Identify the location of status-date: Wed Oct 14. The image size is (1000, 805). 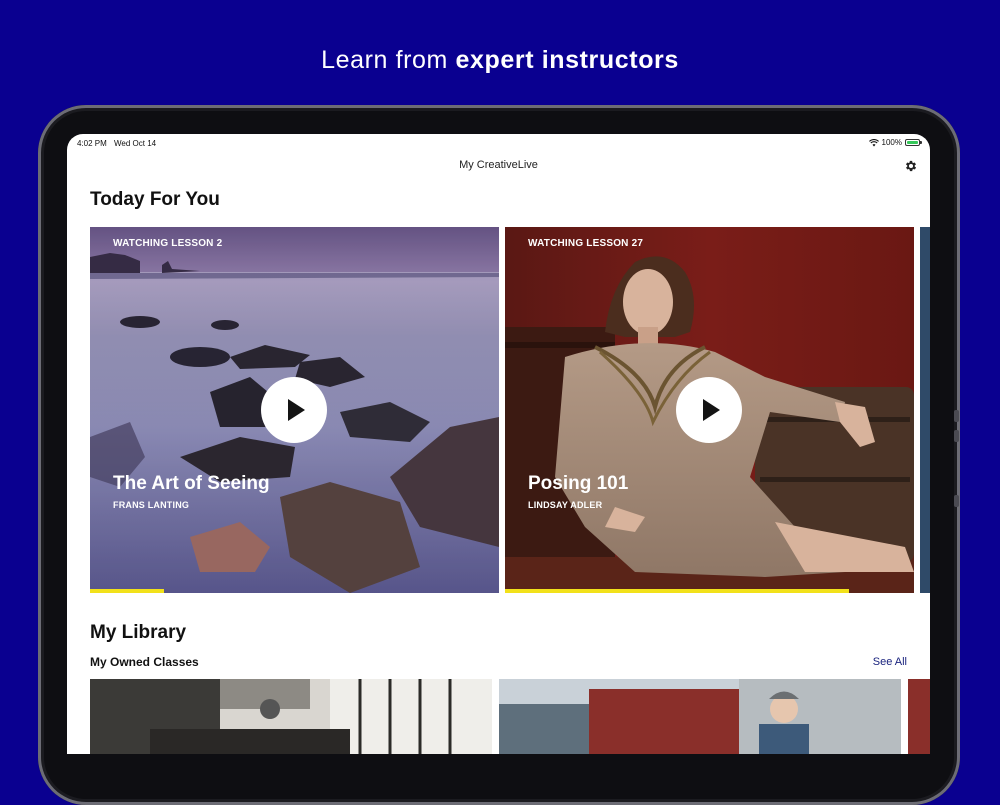
(135, 143).